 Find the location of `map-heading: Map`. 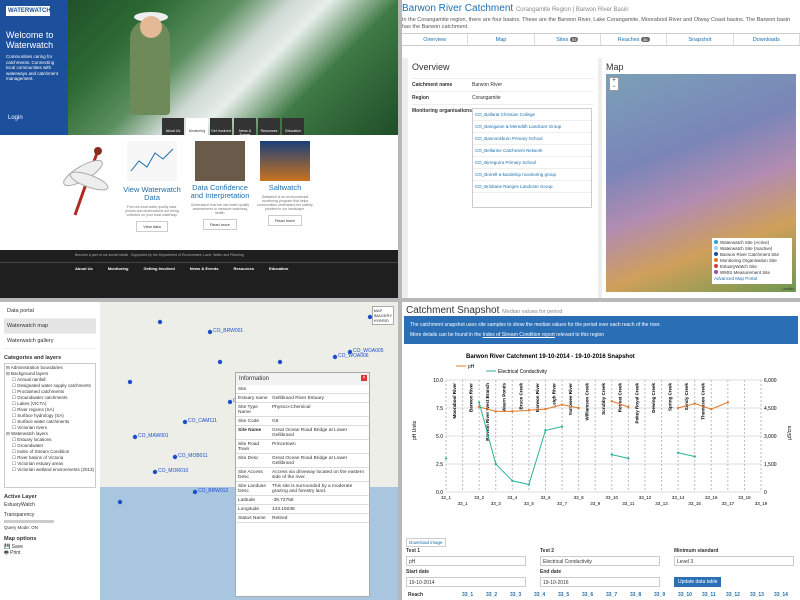

map-heading: Map is located at coordinates (615, 67).